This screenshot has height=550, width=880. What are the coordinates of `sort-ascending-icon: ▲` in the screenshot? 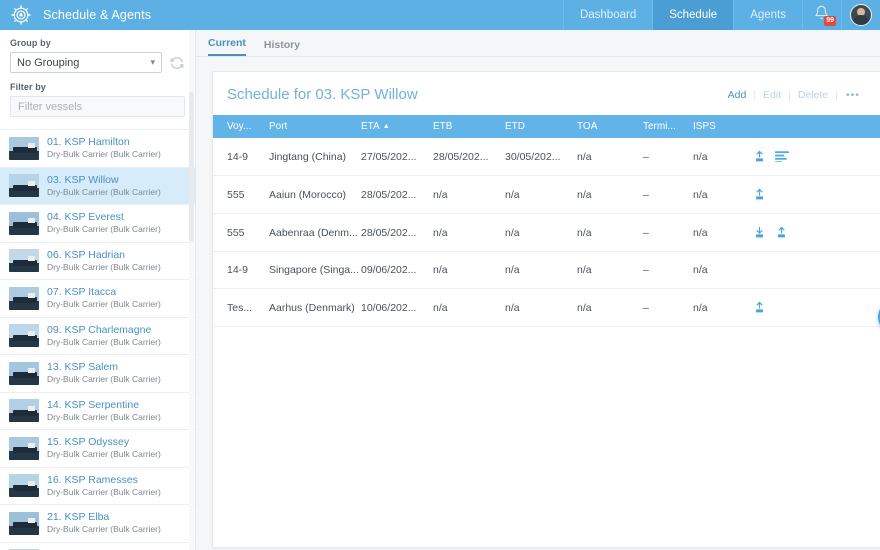 It's located at (386, 126).